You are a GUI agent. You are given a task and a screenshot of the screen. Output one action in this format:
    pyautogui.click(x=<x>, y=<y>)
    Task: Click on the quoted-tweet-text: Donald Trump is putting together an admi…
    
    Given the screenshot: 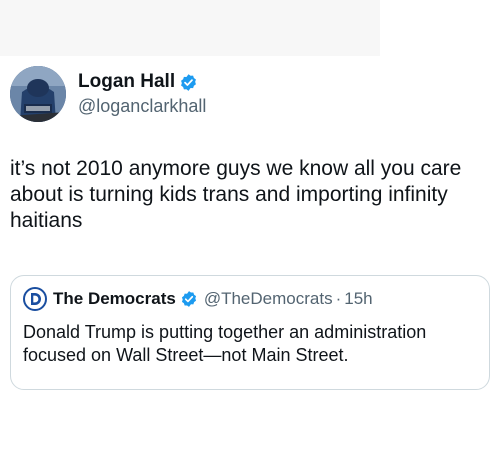 What is the action you would take?
    pyautogui.click(x=225, y=343)
    